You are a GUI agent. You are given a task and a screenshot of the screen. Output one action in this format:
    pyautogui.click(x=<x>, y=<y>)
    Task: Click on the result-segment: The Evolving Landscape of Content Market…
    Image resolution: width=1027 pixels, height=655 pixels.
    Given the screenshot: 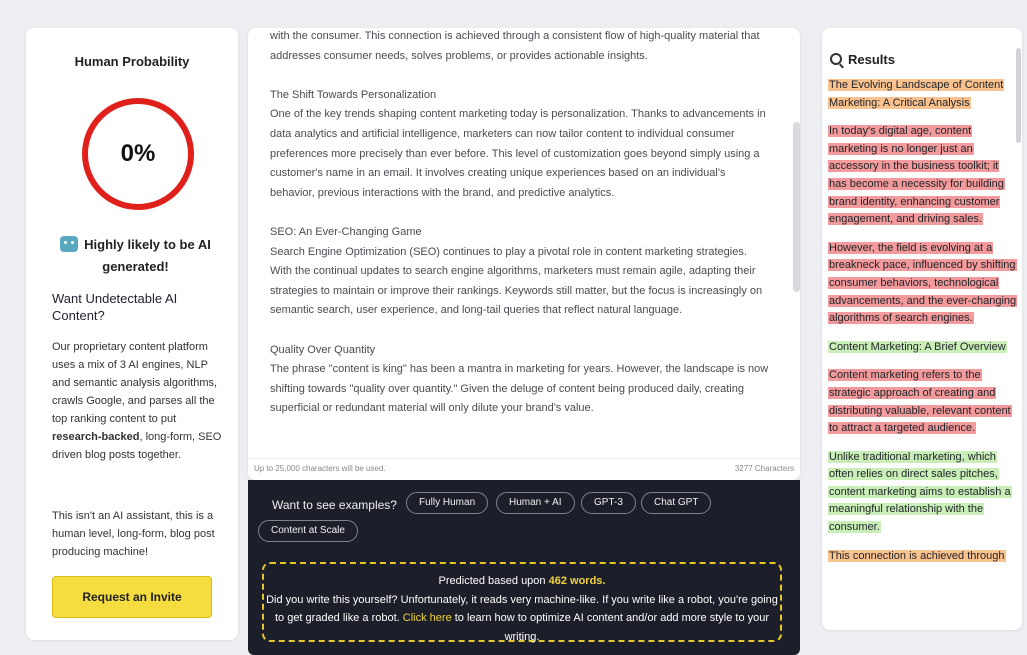 What is the action you would take?
    pyautogui.click(x=923, y=94)
    